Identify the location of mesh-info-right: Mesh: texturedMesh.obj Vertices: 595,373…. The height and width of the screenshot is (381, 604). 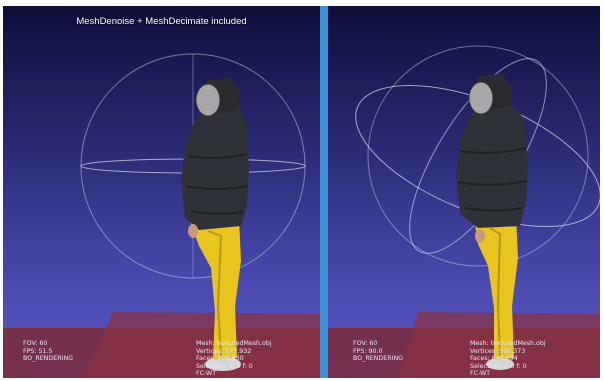
(508, 359).